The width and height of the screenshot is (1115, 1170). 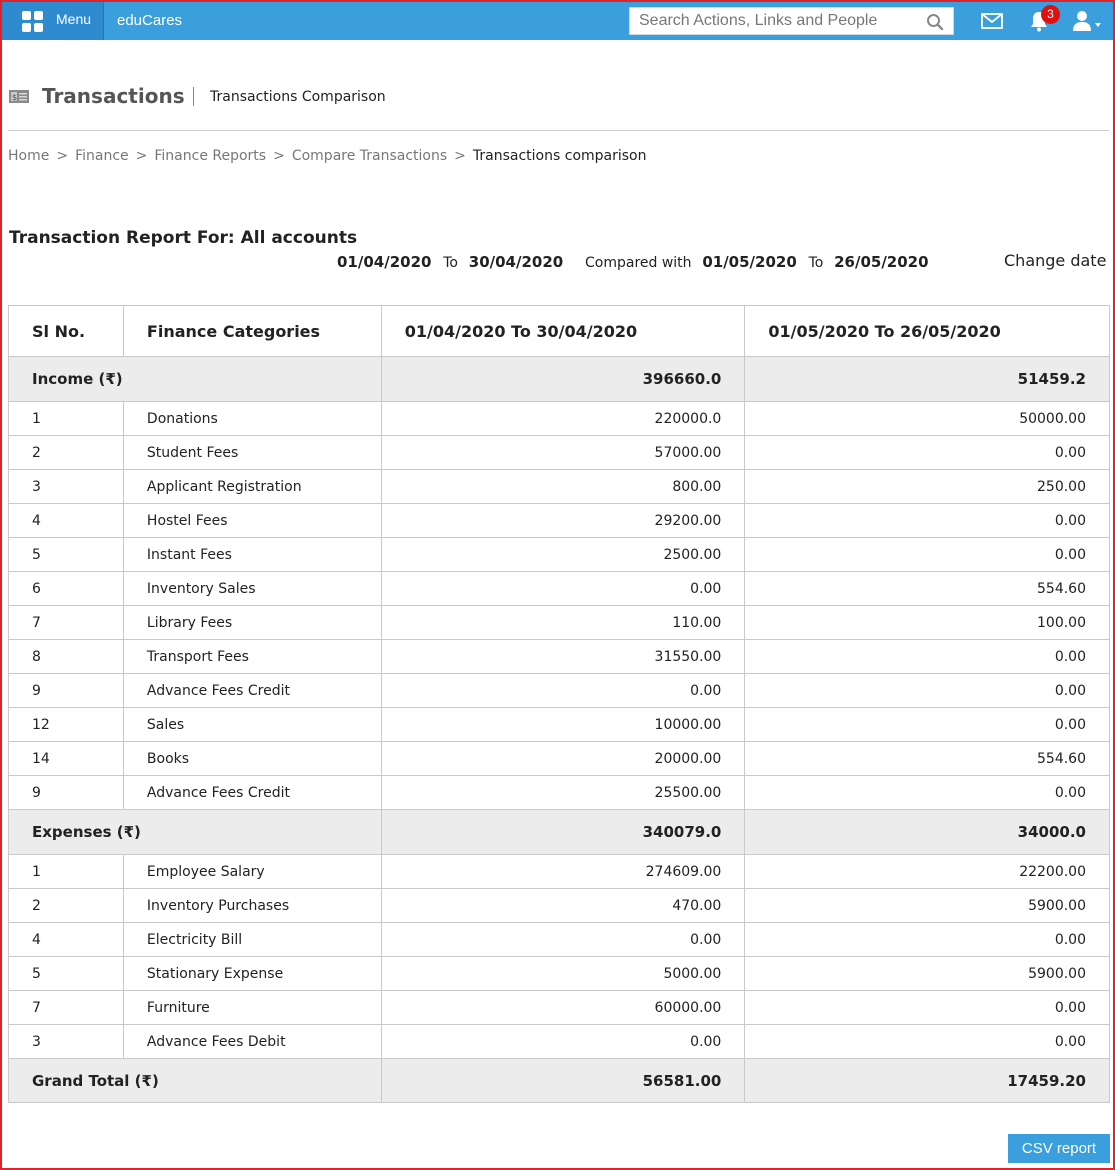 What do you see at coordinates (563, 792) in the screenshot?
I see `amount-period-1-cell: 25500.00` at bounding box center [563, 792].